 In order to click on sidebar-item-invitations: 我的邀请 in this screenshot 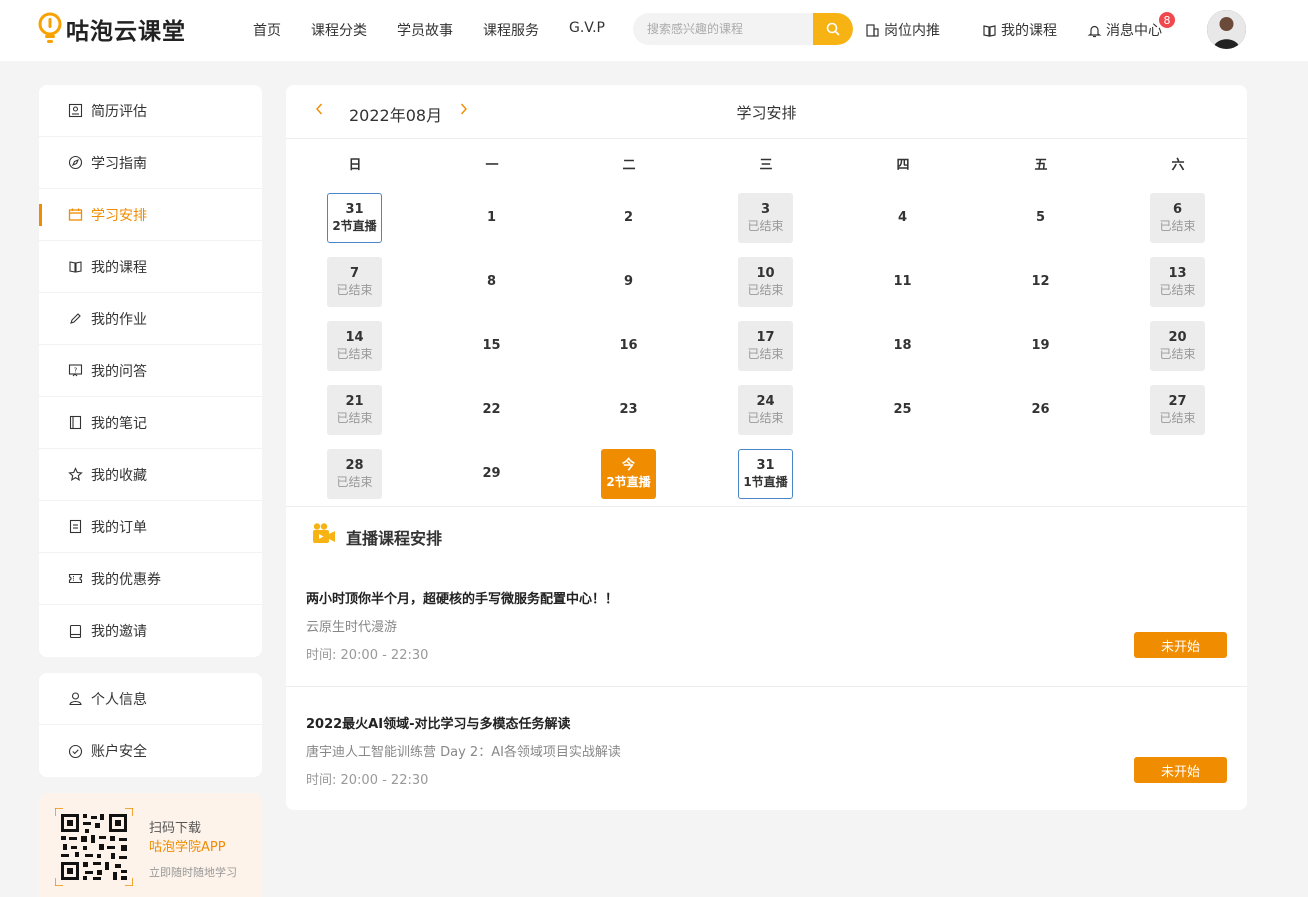, I will do `click(150, 631)`.